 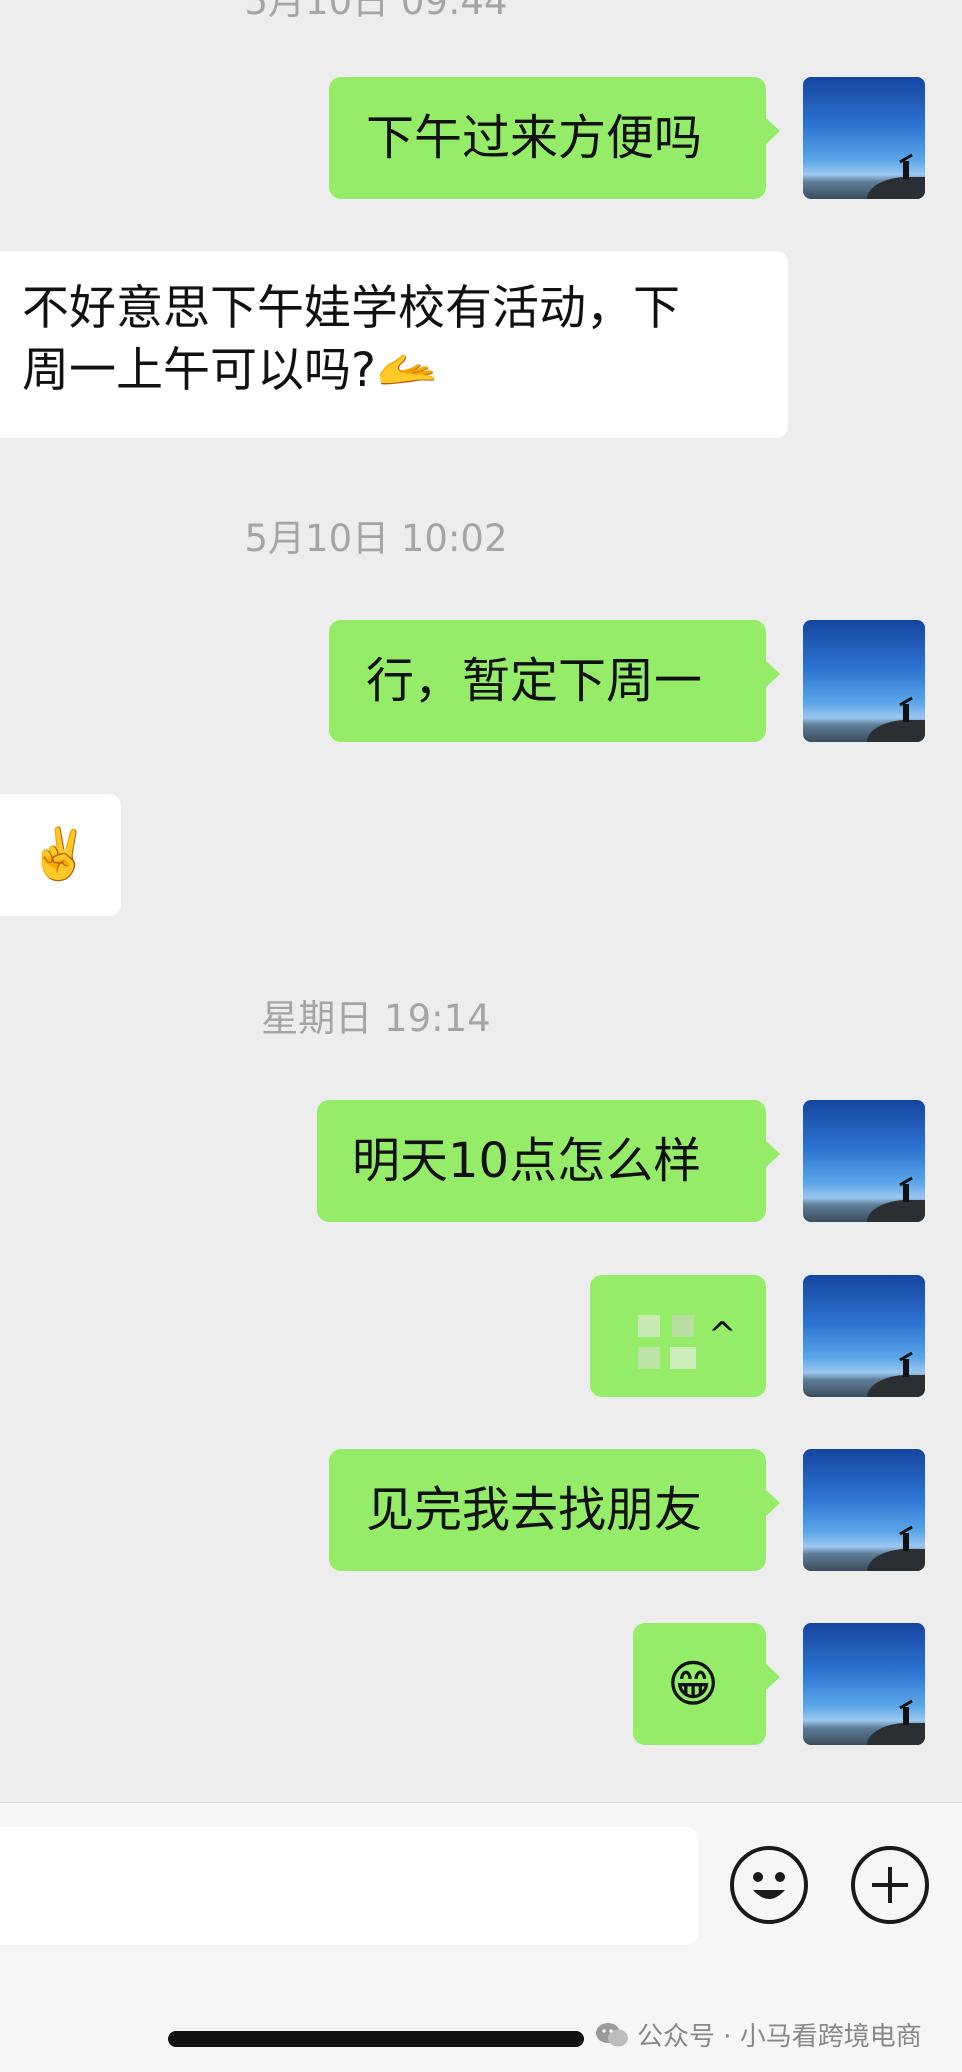 I want to click on message-bubble-outgoing: 见完我去找朋友, so click(x=554, y=1510).